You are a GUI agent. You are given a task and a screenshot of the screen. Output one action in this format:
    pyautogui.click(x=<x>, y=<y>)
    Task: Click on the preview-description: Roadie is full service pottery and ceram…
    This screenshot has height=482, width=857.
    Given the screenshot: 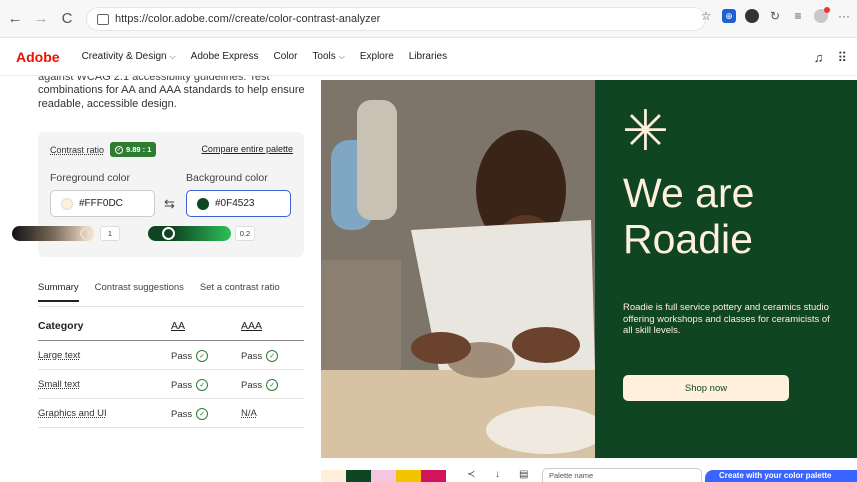 What is the action you would take?
    pyautogui.click(x=726, y=319)
    